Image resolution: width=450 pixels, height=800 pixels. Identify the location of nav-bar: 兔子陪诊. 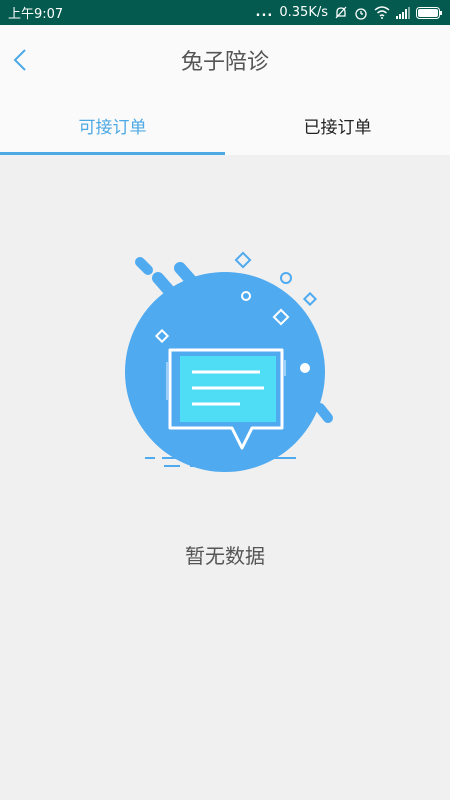
(225, 60).